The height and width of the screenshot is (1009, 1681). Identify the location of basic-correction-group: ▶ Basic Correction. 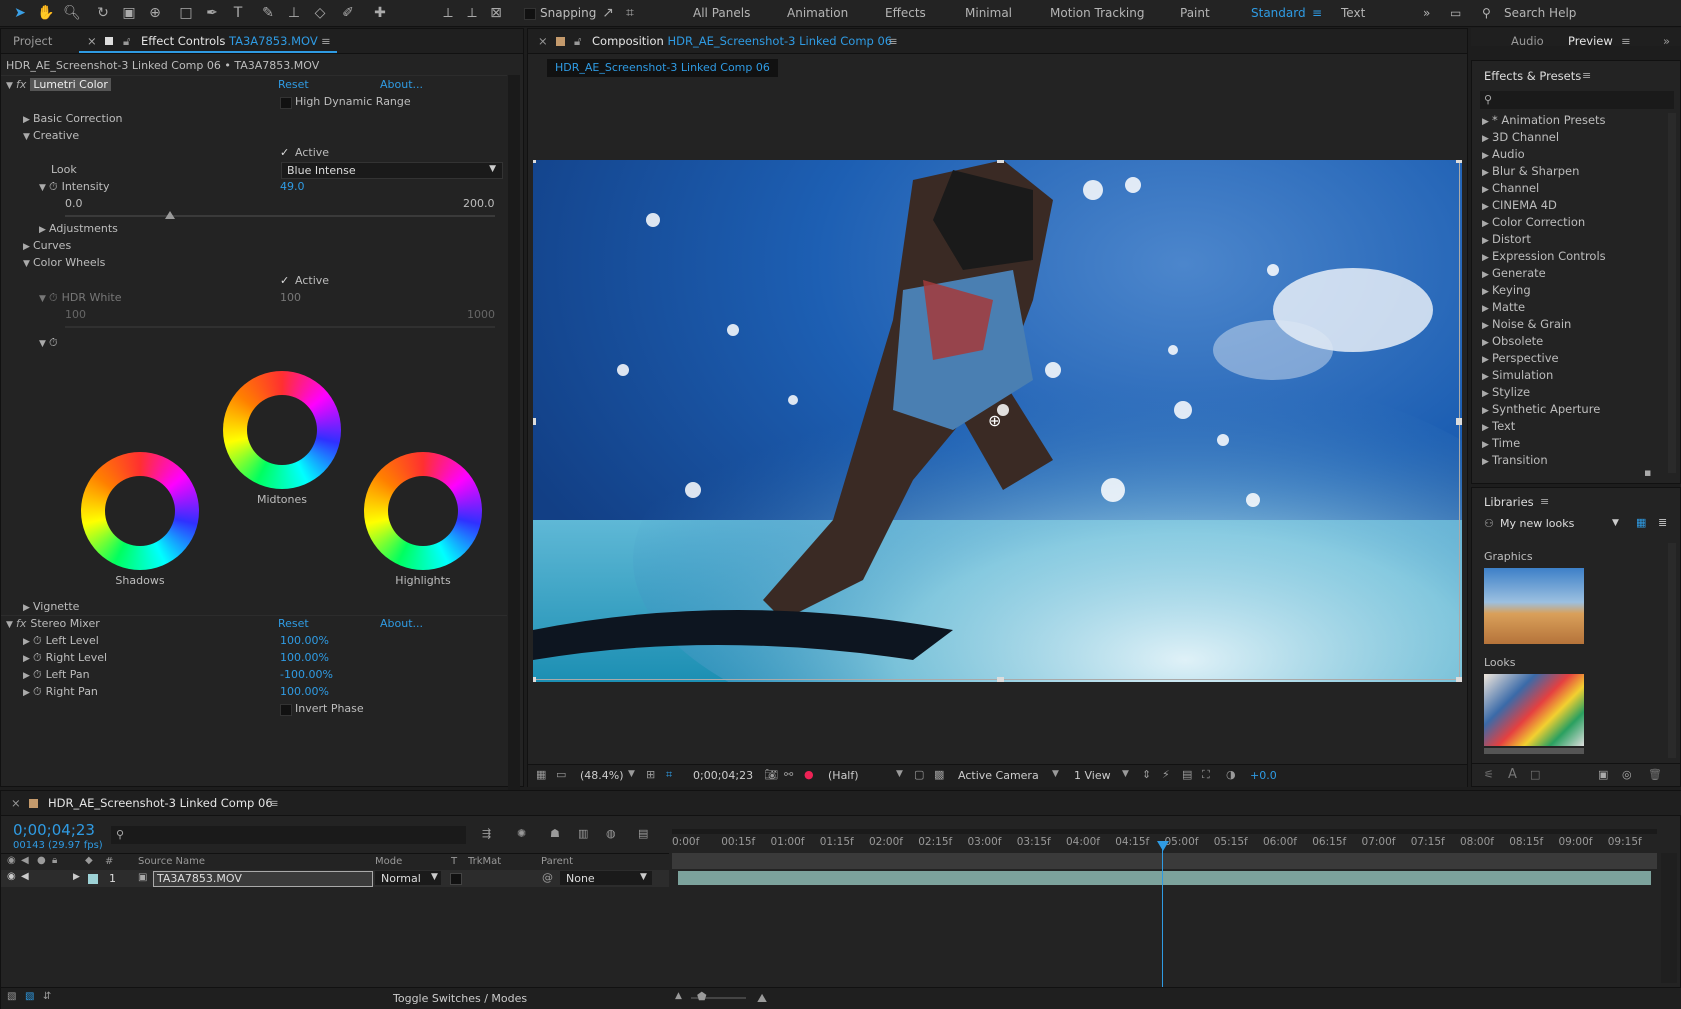
(73, 119).